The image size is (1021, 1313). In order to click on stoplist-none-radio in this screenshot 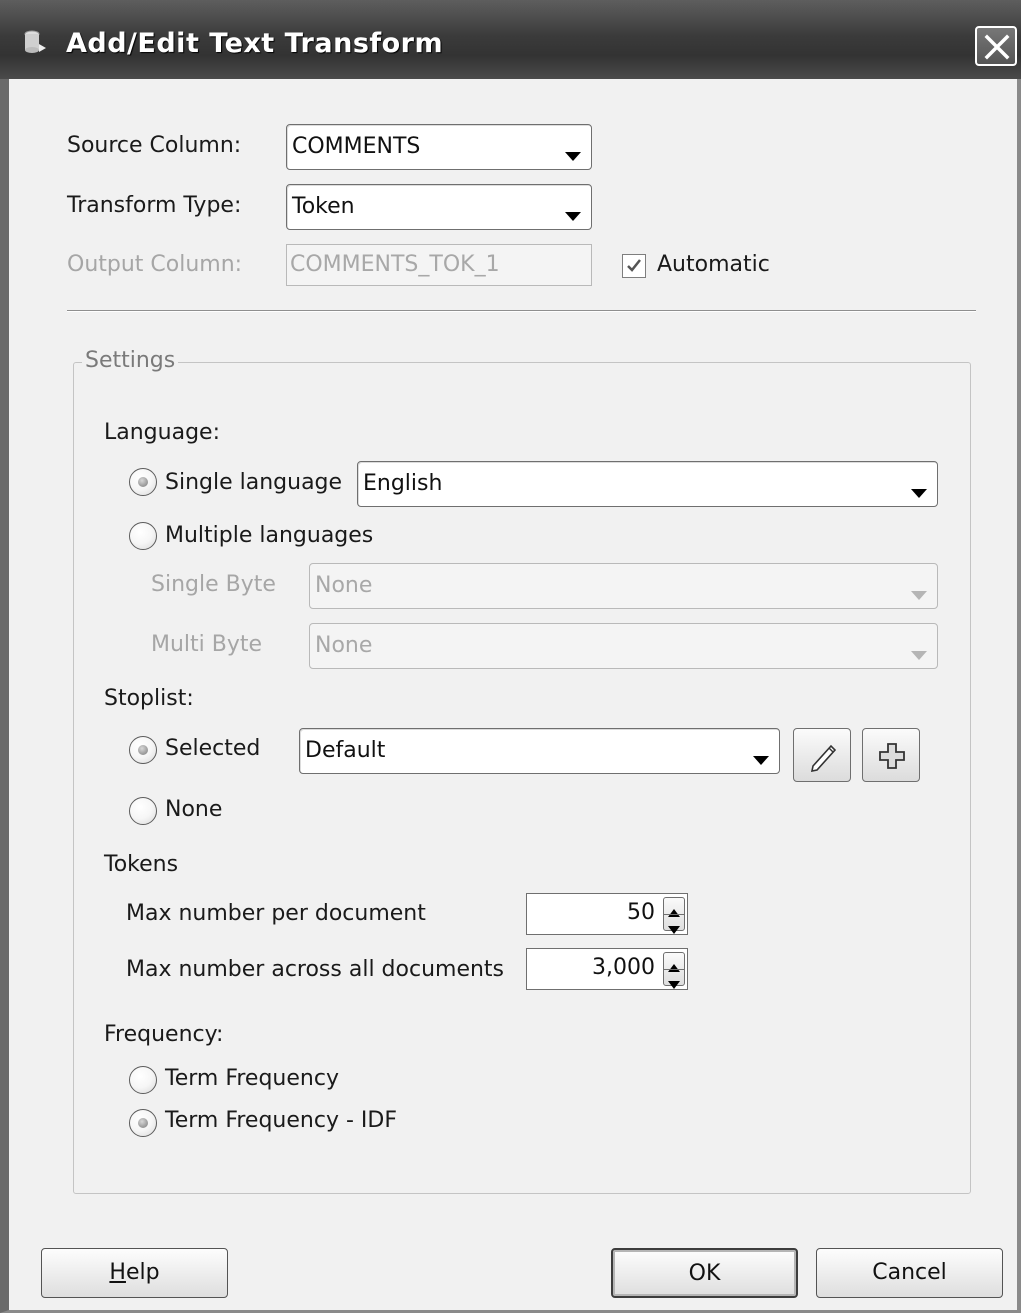, I will do `click(143, 811)`.